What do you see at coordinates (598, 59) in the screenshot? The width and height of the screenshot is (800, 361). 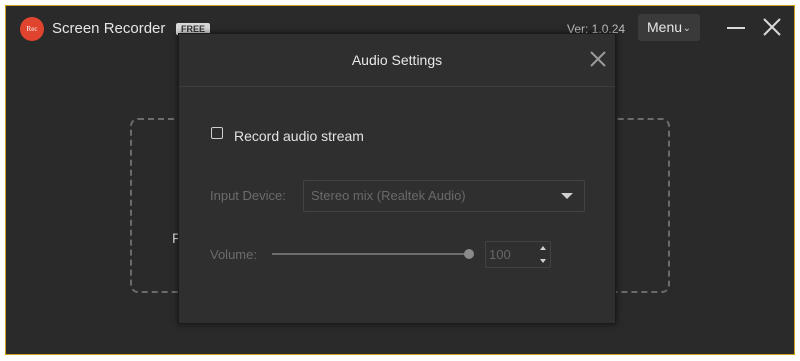 I see `dialog-close-icon` at bounding box center [598, 59].